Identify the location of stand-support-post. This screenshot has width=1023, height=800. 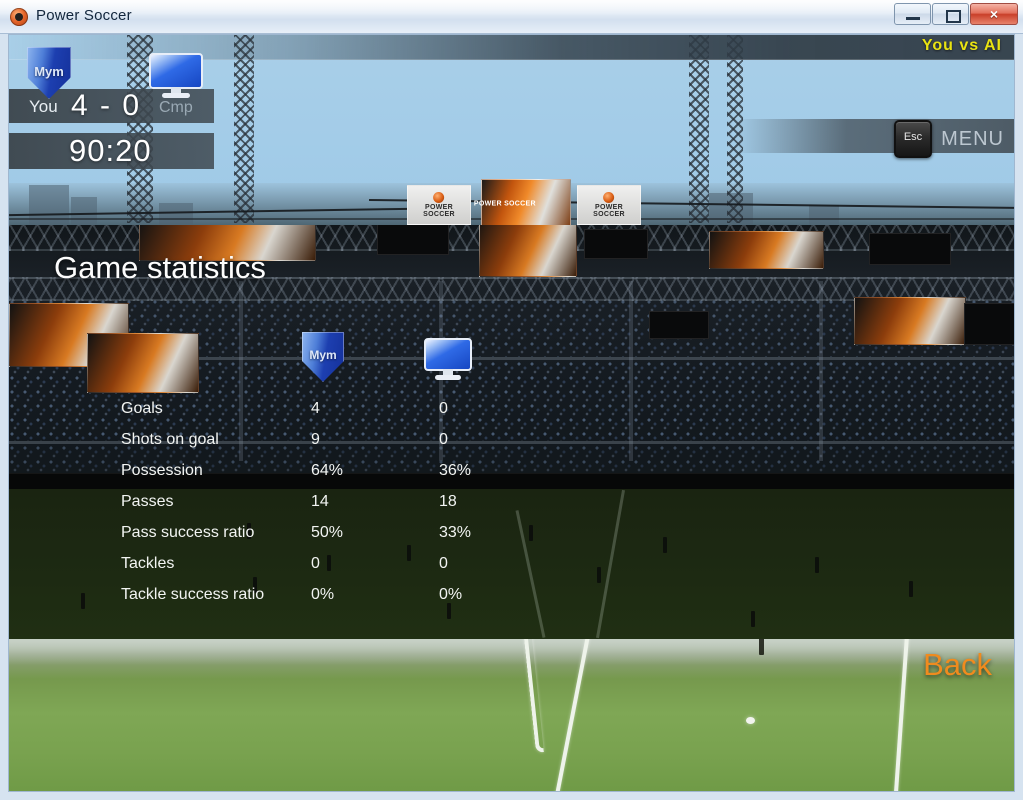
(821, 371).